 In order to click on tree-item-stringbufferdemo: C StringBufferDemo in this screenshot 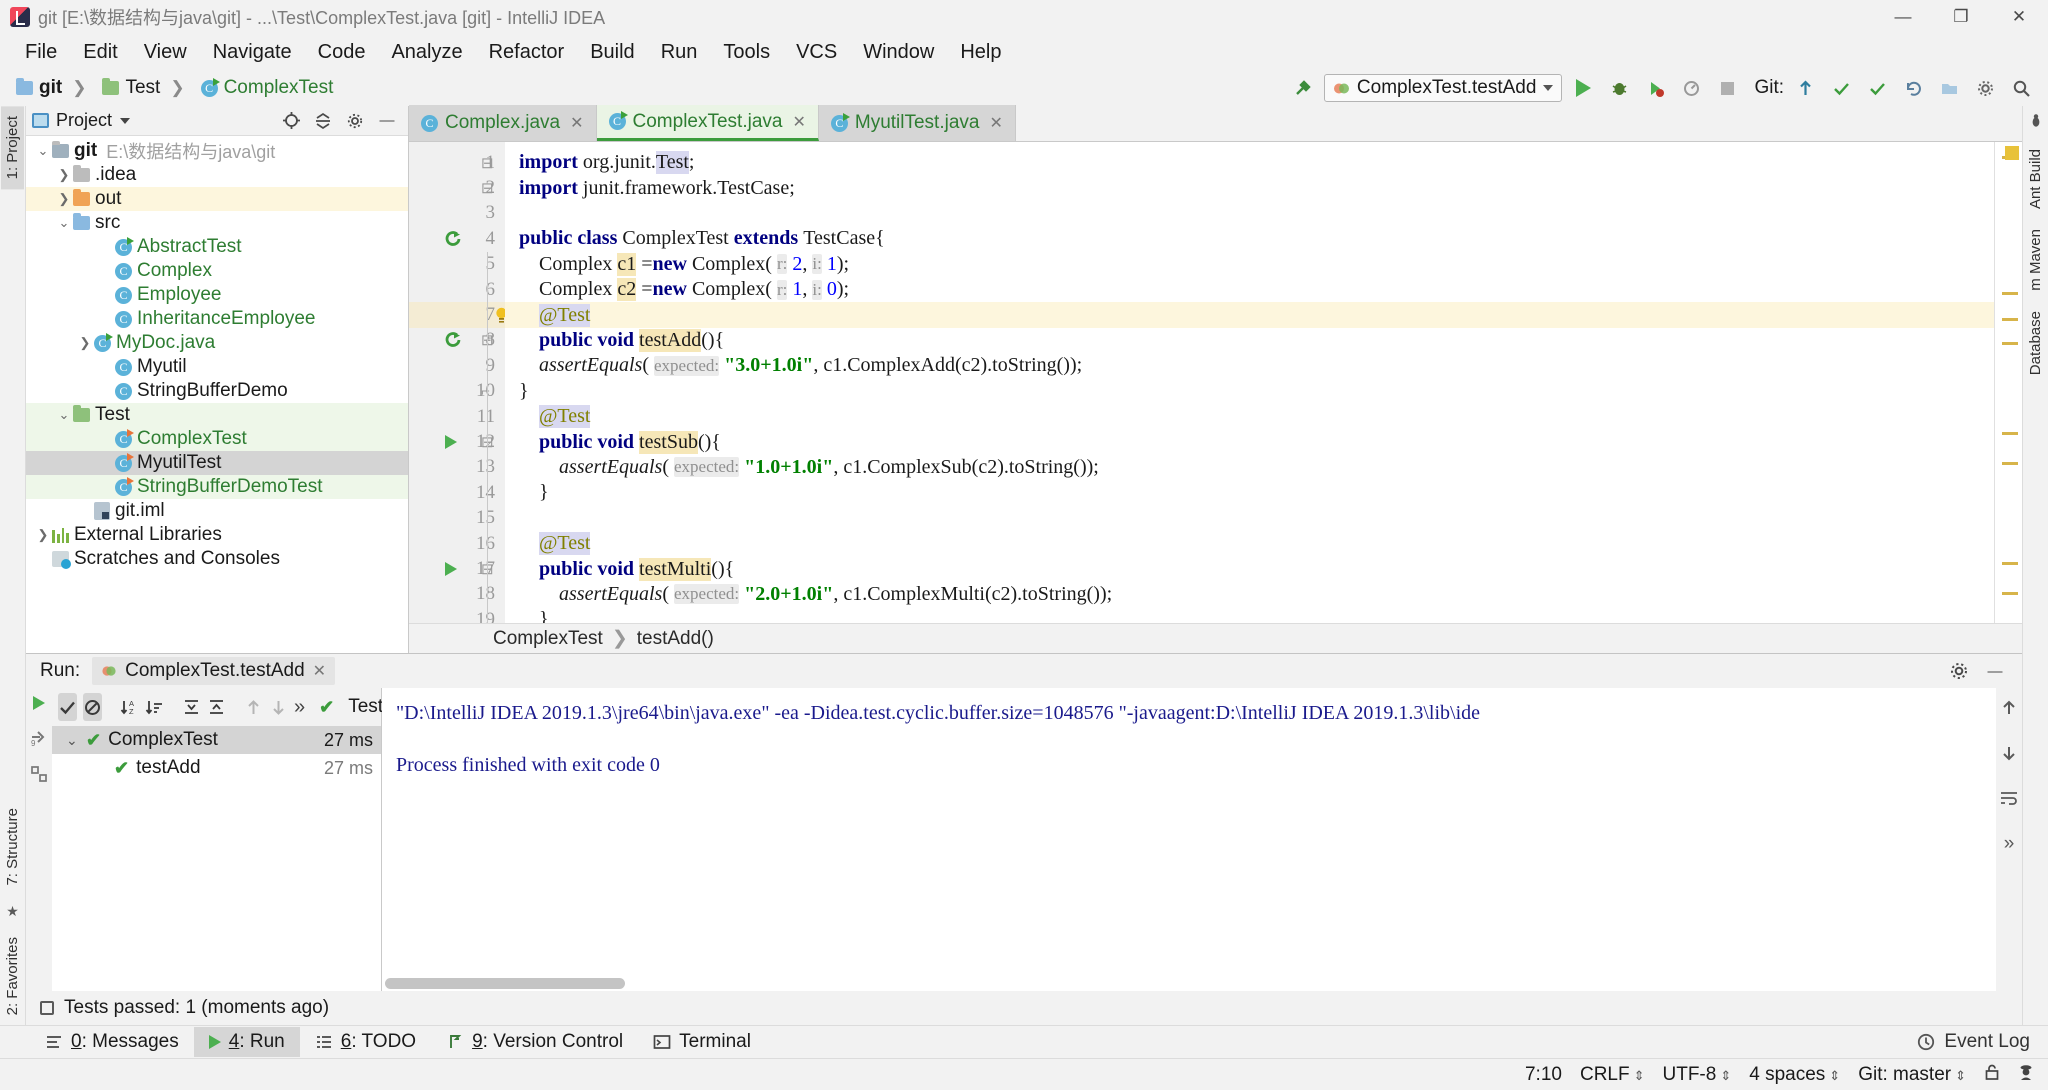, I will do `click(217, 391)`.